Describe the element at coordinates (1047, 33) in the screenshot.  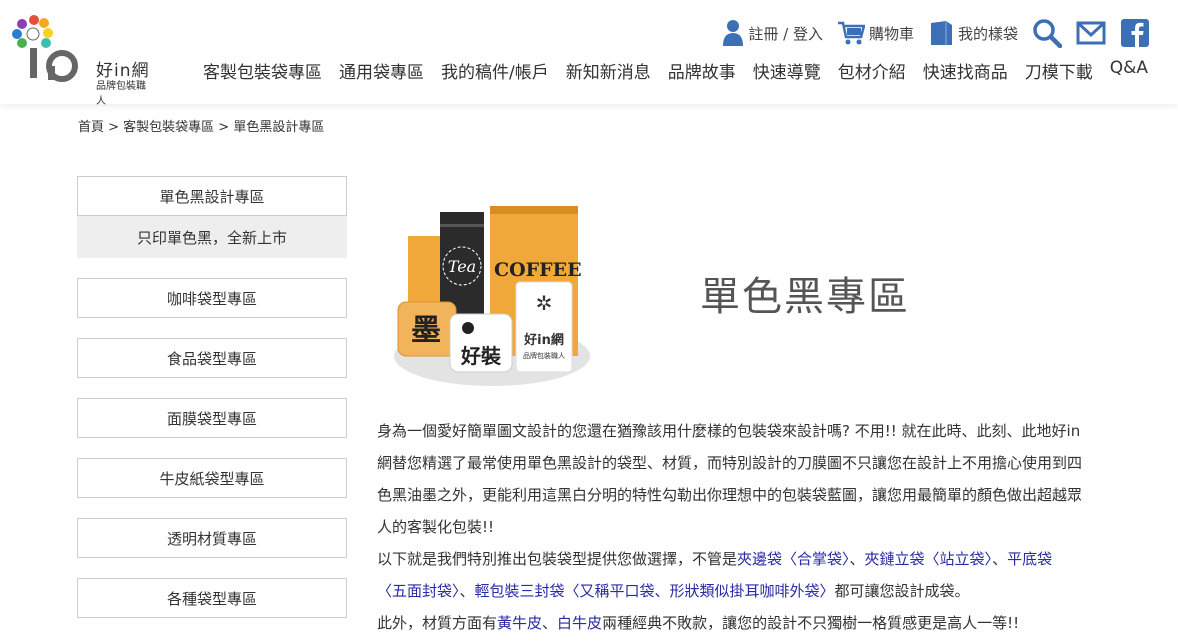
I see `search-icon` at that location.